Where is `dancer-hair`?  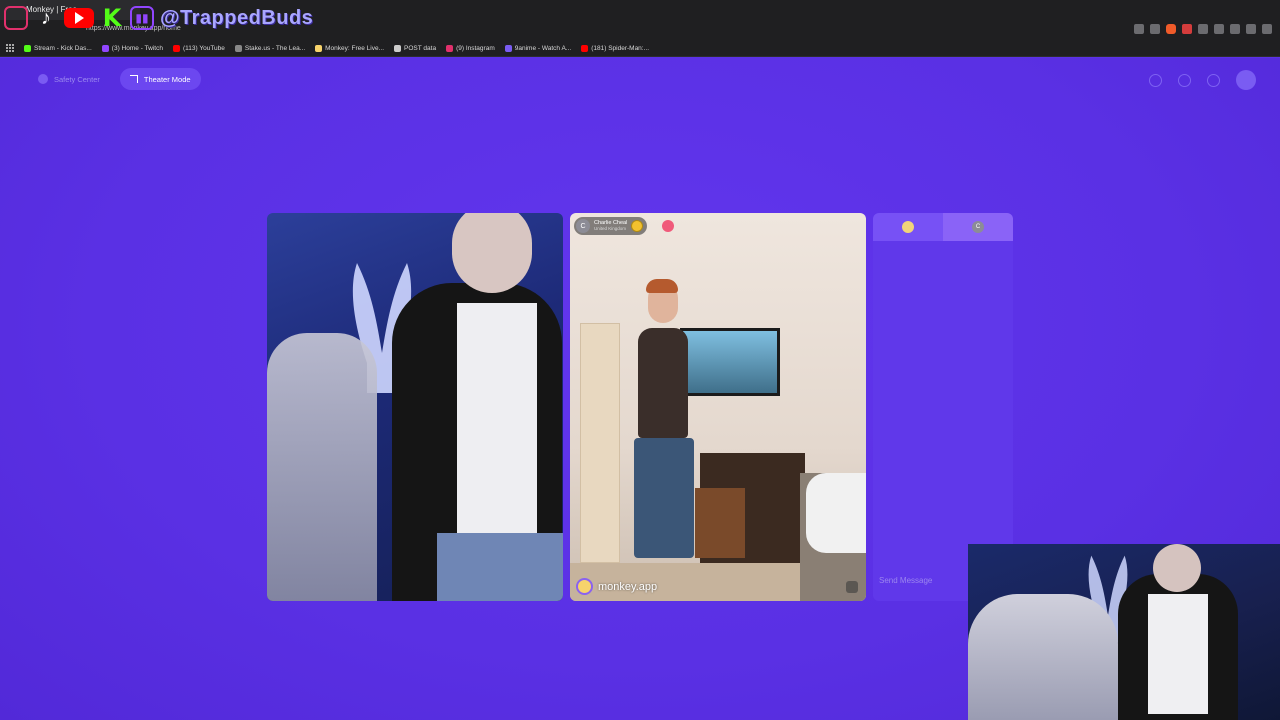
dancer-hair is located at coordinates (662, 286).